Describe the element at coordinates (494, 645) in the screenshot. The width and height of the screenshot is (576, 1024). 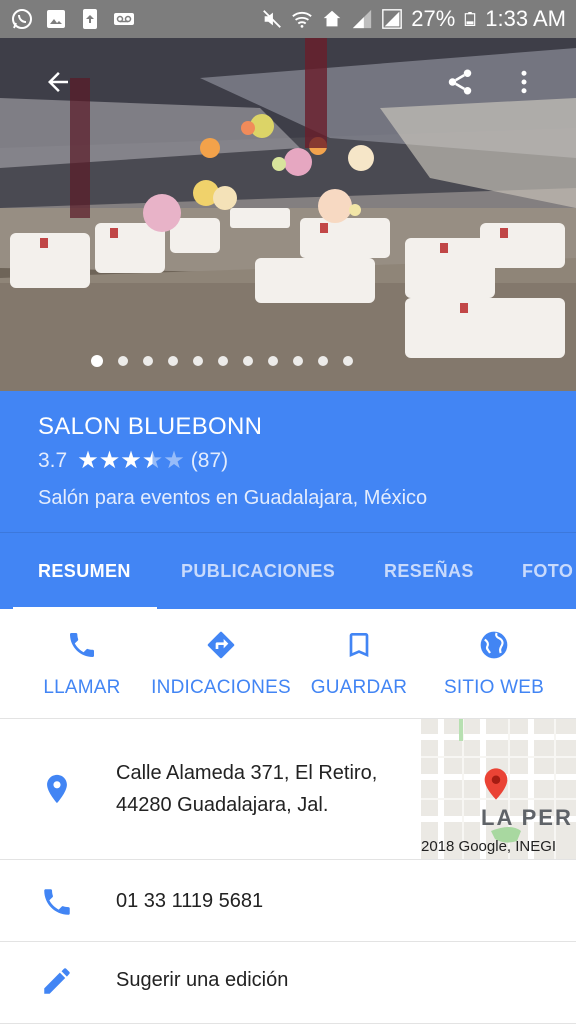
I see `globe-icon` at that location.